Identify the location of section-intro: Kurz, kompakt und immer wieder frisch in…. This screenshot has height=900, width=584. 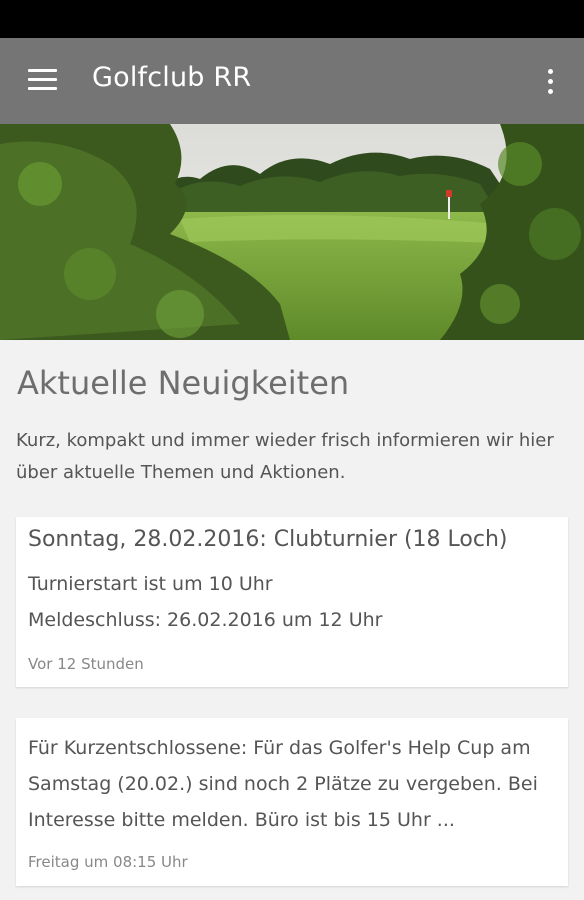
(285, 456).